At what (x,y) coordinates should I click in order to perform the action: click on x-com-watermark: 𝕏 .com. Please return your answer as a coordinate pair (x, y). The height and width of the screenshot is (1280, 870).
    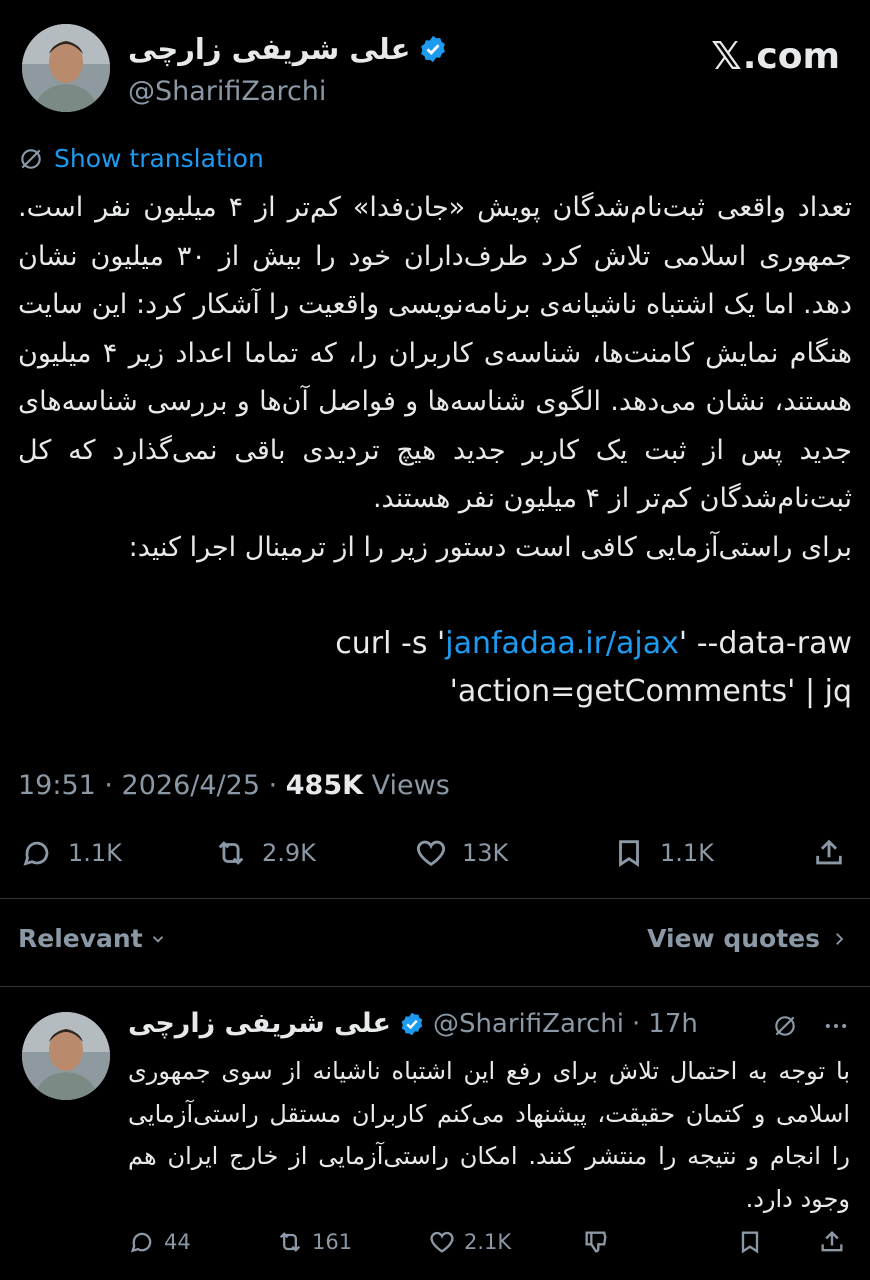
    Looking at the image, I should click on (775, 56).